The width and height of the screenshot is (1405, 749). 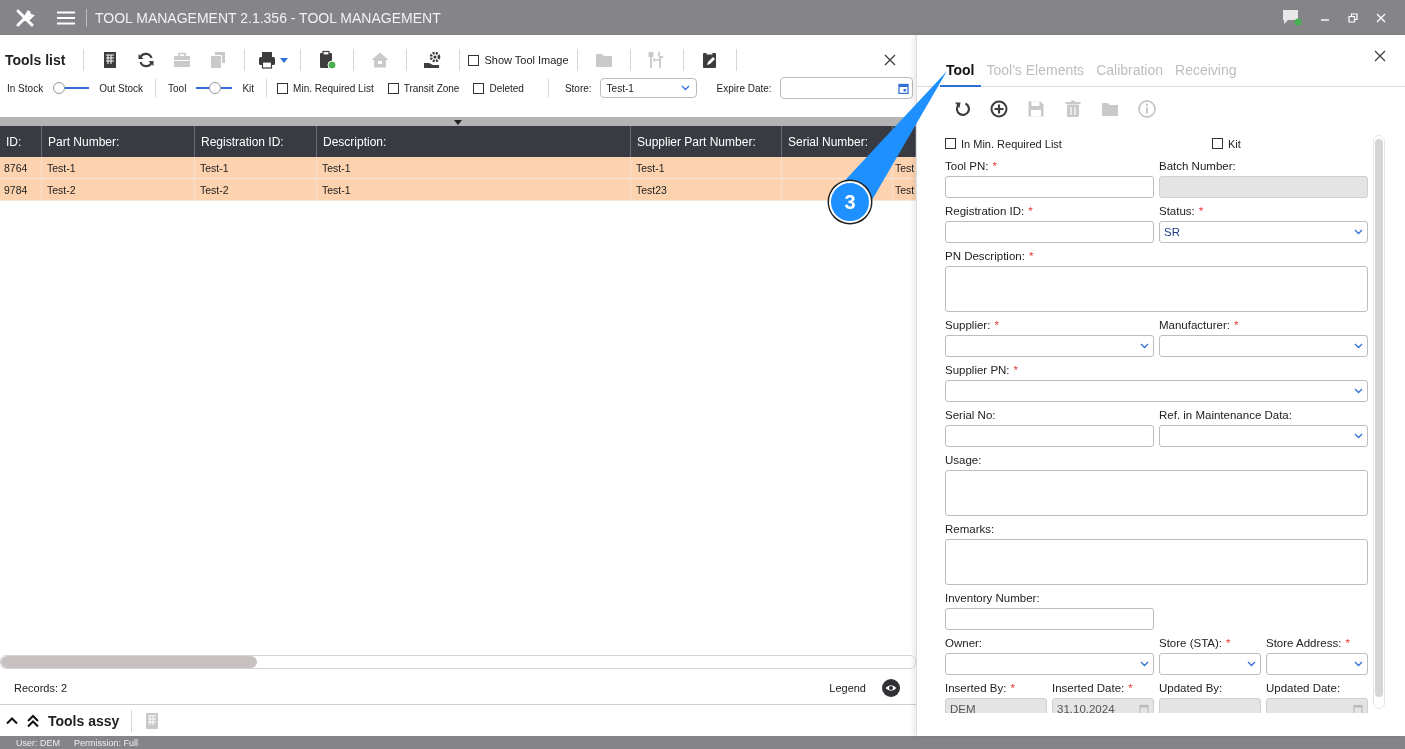 What do you see at coordinates (248, 88) in the screenshot?
I see `toggle-label: Kit` at bounding box center [248, 88].